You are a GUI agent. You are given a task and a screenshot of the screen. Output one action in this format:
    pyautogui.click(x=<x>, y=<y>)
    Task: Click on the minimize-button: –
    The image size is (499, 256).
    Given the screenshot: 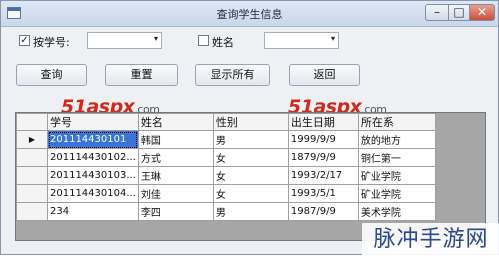 What is the action you would take?
    pyautogui.click(x=437, y=12)
    